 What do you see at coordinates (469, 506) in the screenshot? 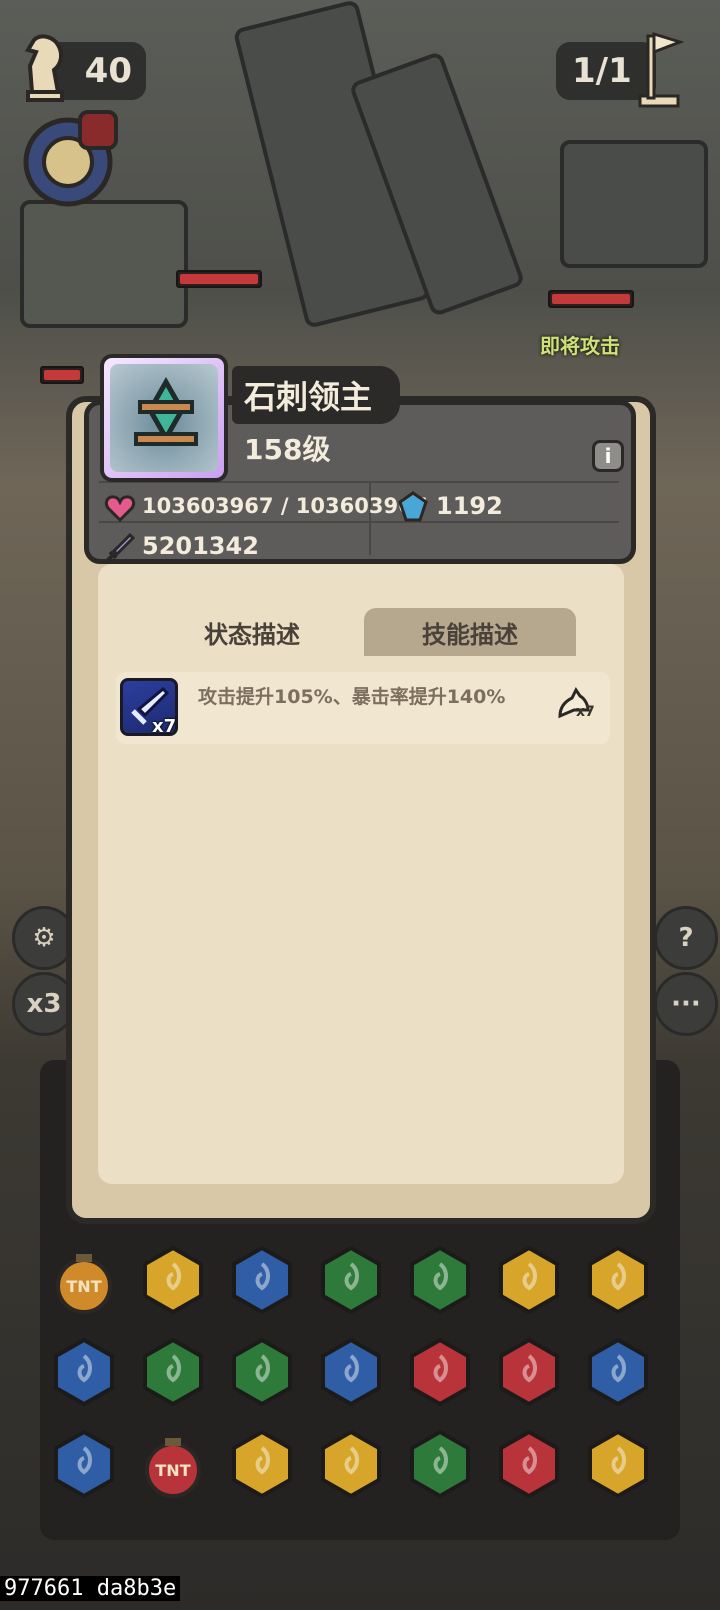
I see `boss-defense: 1192` at bounding box center [469, 506].